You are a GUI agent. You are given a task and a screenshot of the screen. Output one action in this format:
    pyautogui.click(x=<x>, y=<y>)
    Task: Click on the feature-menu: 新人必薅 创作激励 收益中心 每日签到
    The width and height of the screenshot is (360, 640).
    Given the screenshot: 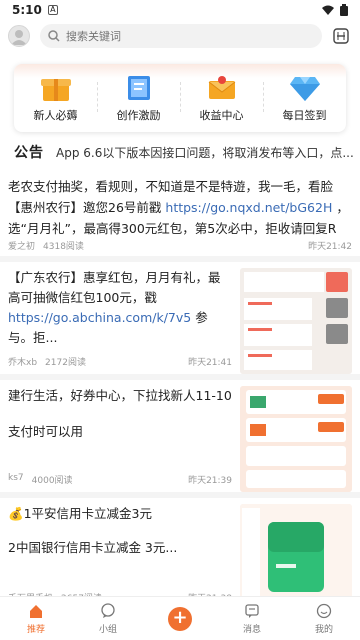 What is the action you would take?
    pyautogui.click(x=180, y=98)
    